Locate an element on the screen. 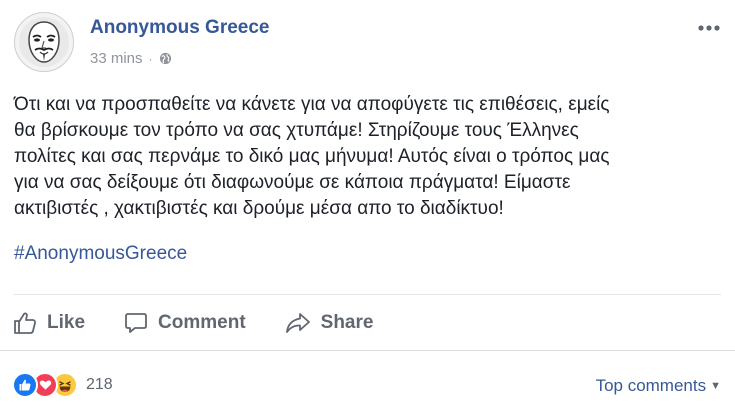 Image resolution: width=735 pixels, height=414 pixels. thumbs-up-icon is located at coordinates (25, 323).